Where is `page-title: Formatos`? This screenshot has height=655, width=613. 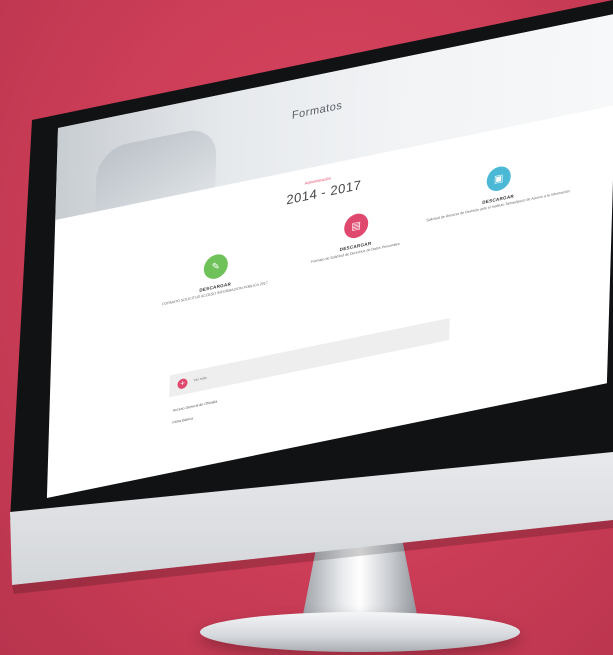 page-title: Formatos is located at coordinates (317, 110).